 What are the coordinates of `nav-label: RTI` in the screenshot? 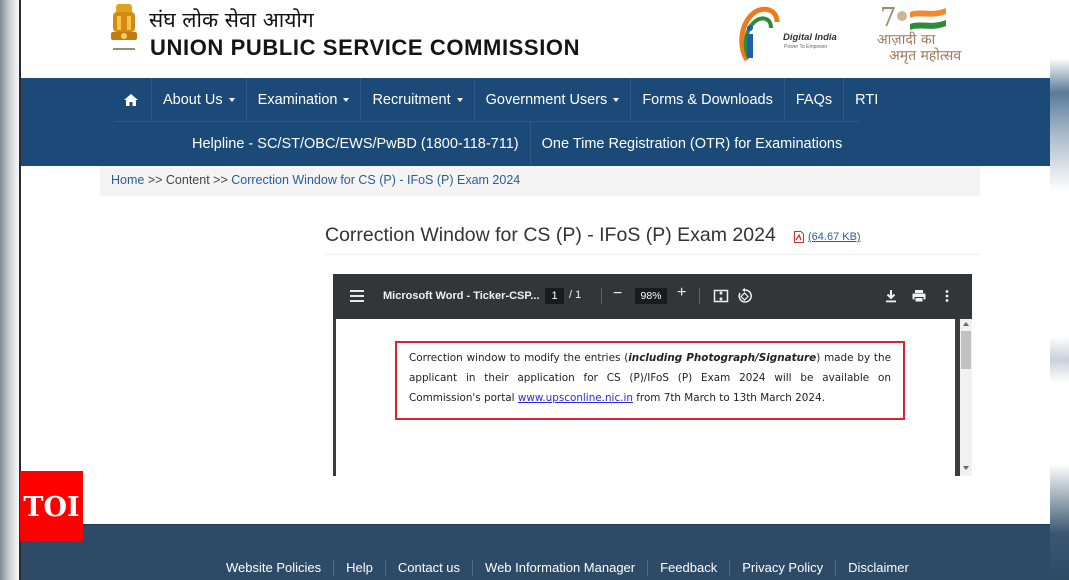 It's located at (867, 99).